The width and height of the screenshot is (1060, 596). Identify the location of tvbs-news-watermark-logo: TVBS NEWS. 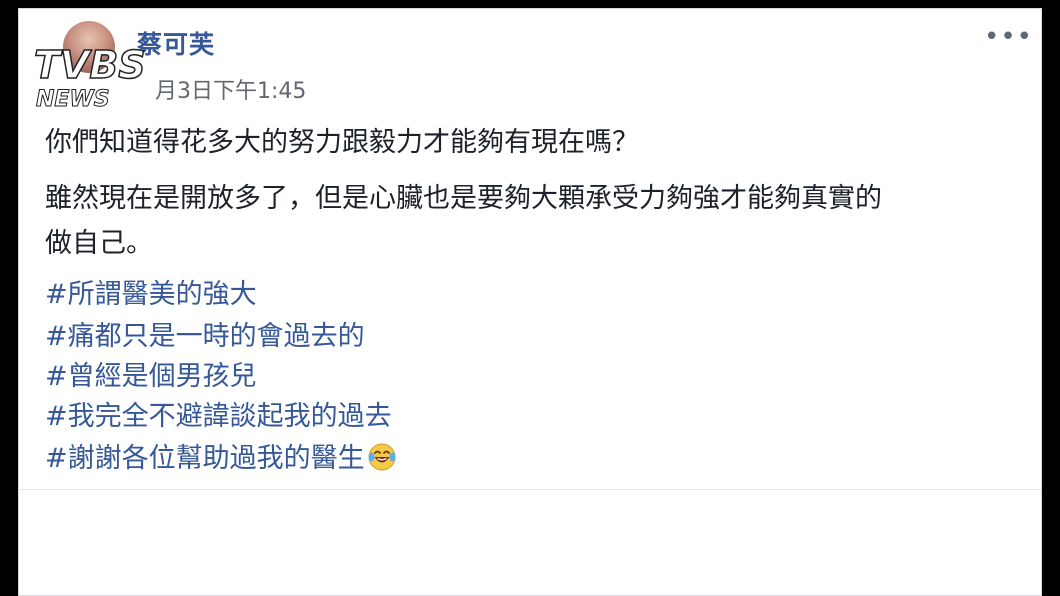
(89, 77).